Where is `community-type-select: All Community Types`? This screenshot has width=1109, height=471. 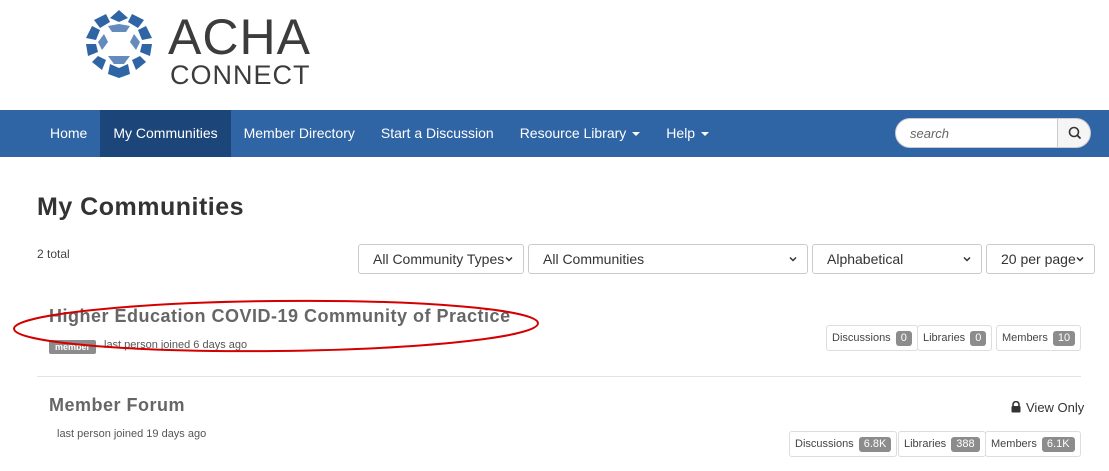 community-type-select: All Community Types is located at coordinates (441, 259).